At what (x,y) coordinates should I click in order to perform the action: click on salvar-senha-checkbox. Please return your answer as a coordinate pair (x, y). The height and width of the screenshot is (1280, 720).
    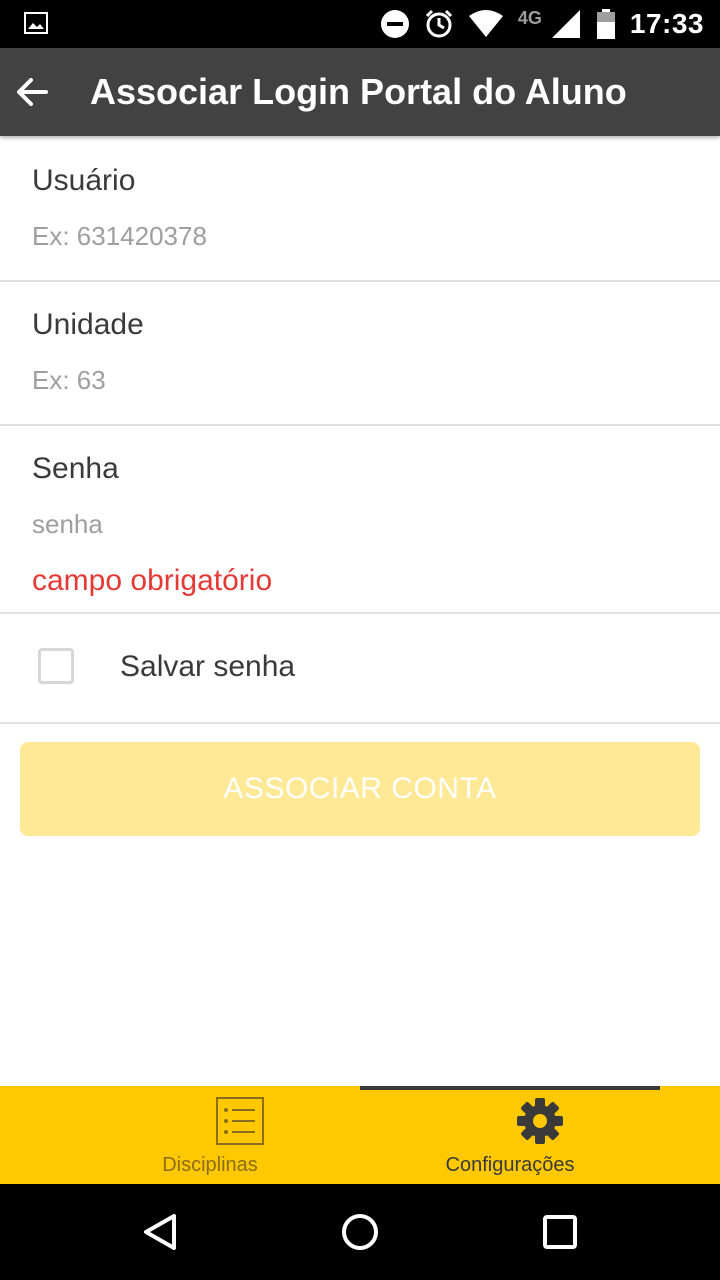
    Looking at the image, I should click on (56, 666).